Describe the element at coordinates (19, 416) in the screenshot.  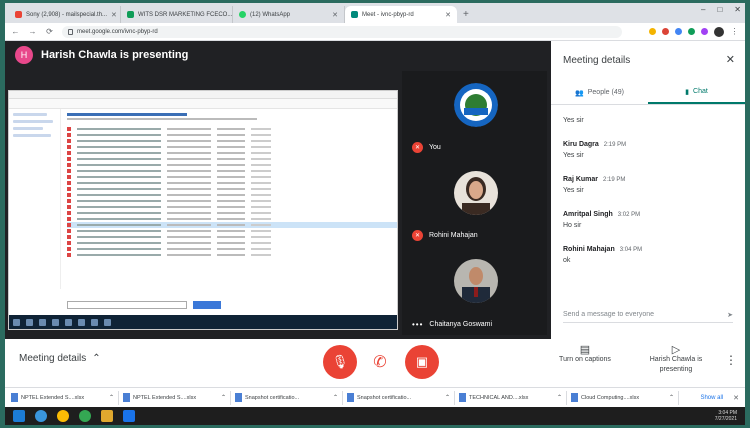
I see `windows-start-icon` at that location.